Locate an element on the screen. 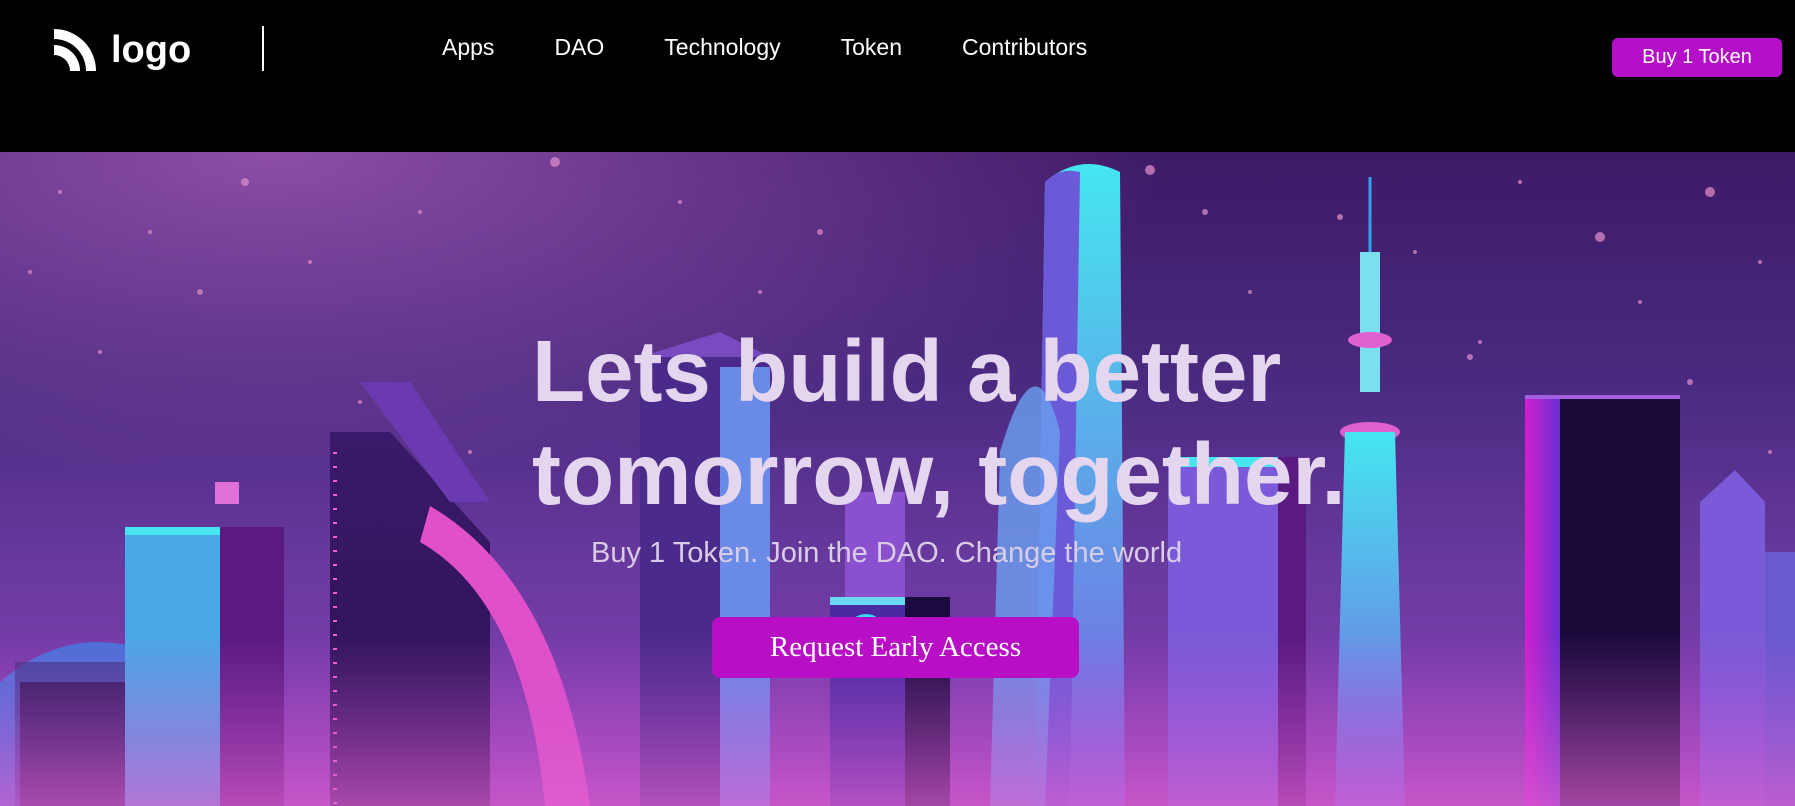  nav-item-dao: DAO is located at coordinates (579, 47).